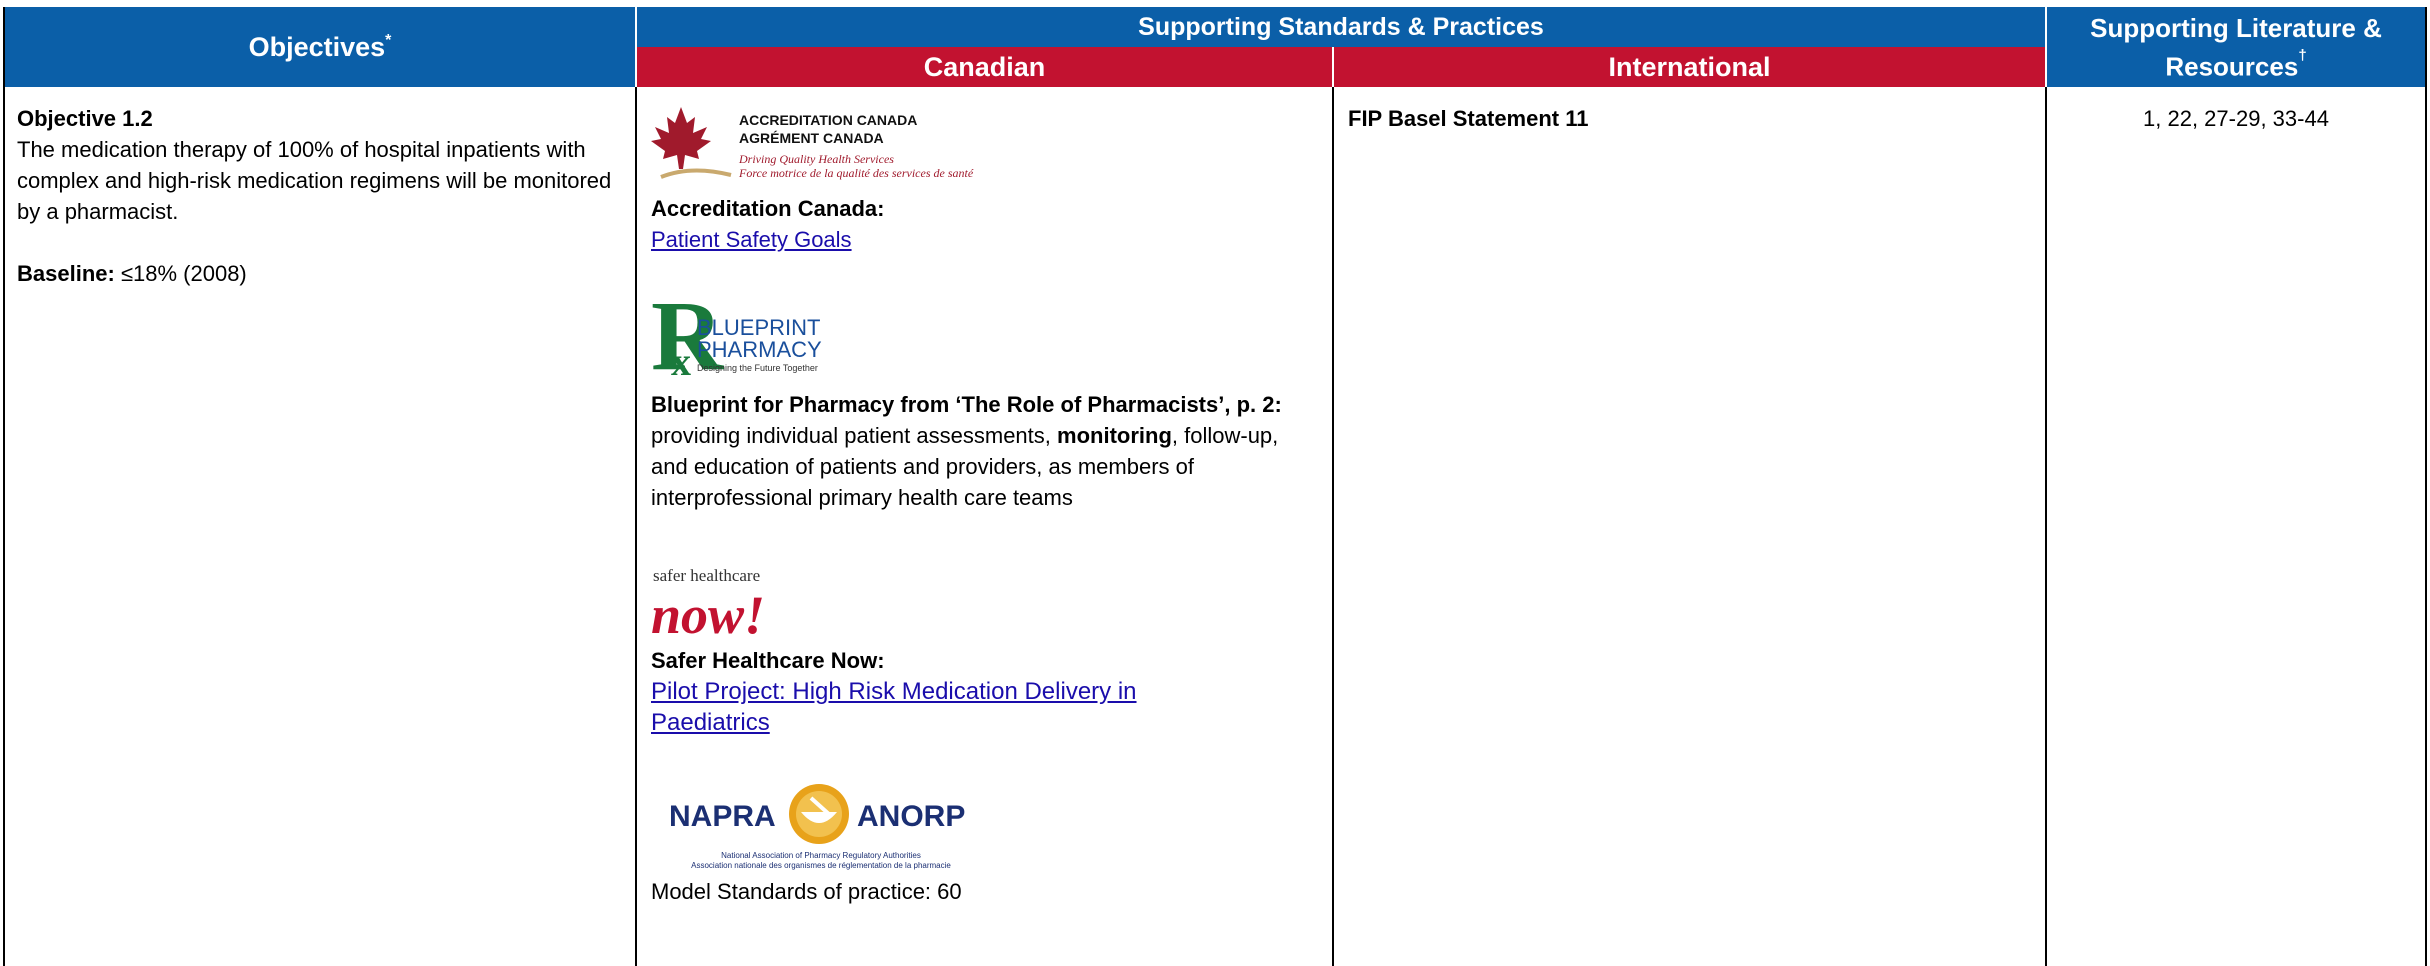 This screenshot has width=2430, height=966. I want to click on header-supporting-standards: Supporting Standards & Practices, so click(1340, 27).